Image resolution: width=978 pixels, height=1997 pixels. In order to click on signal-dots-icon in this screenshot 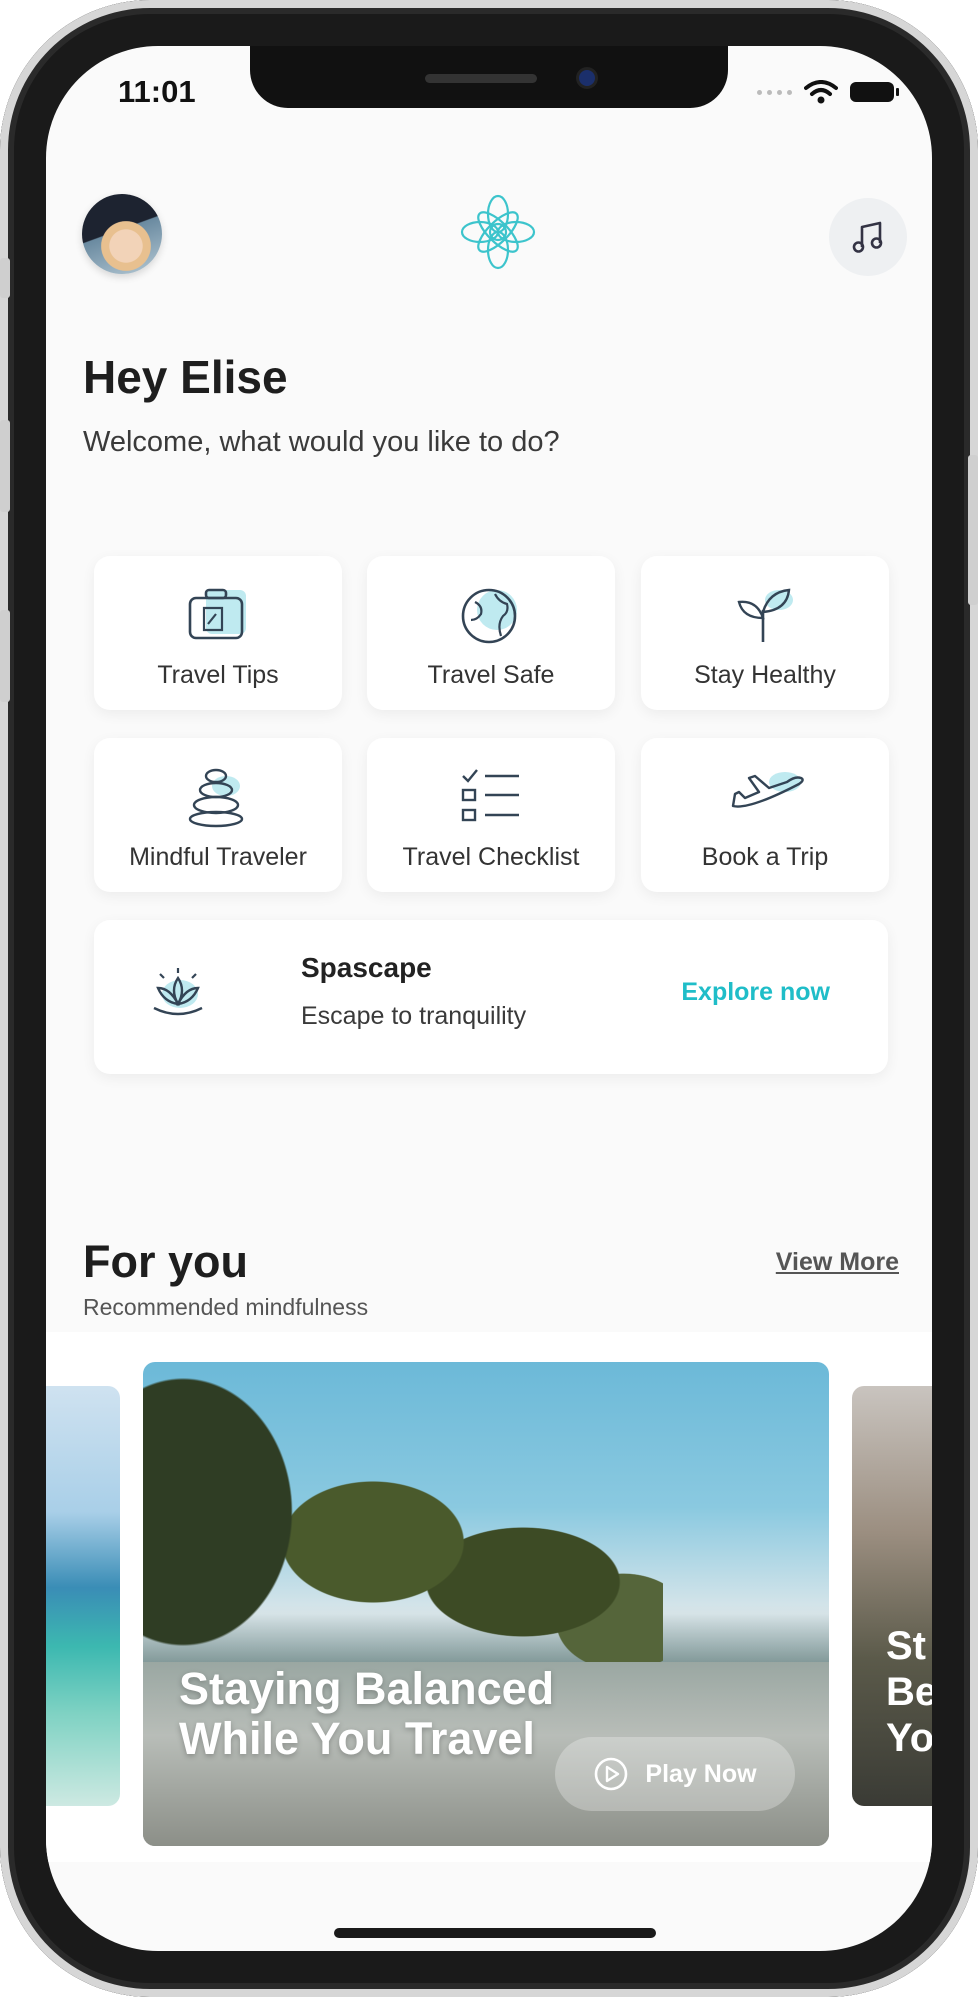, I will do `click(774, 92)`.